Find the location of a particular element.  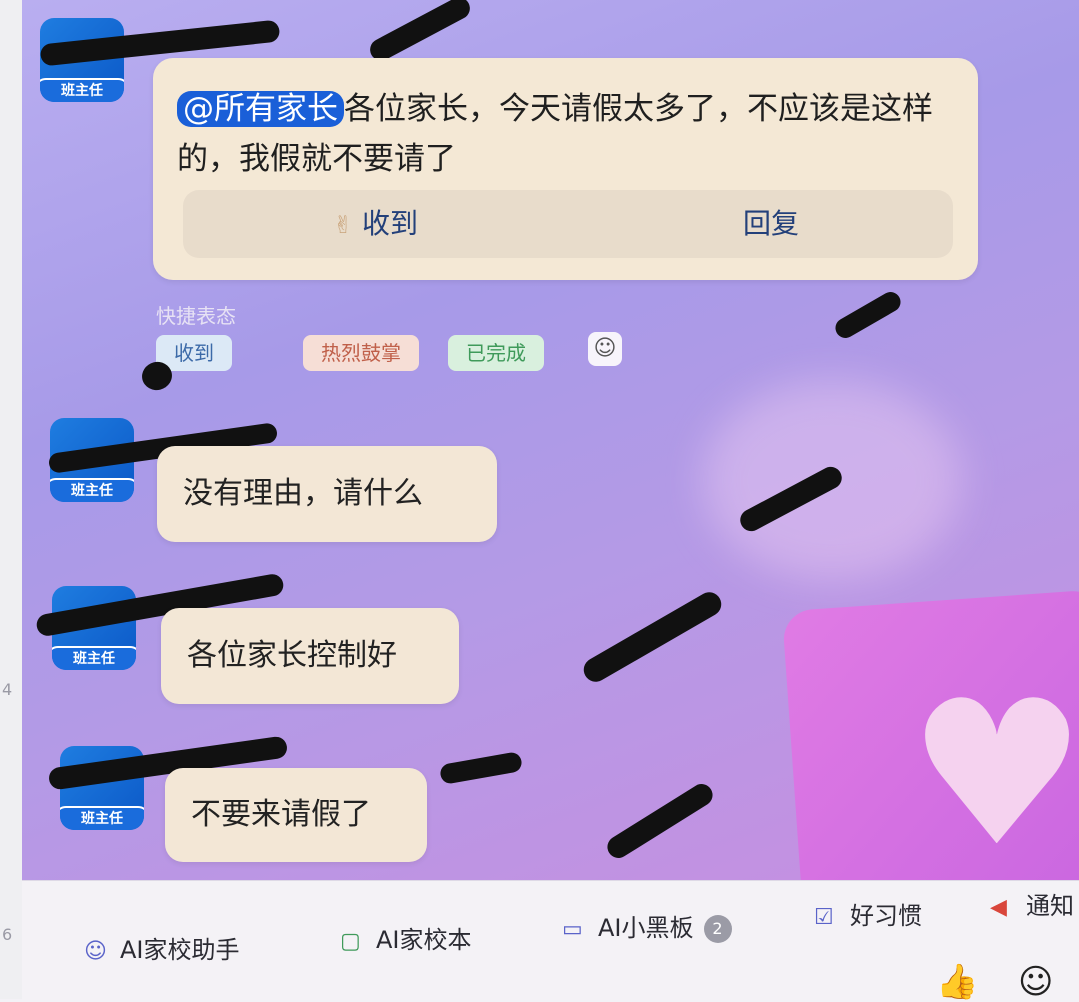

toolbar-label: AI家校助手 is located at coordinates (180, 950).